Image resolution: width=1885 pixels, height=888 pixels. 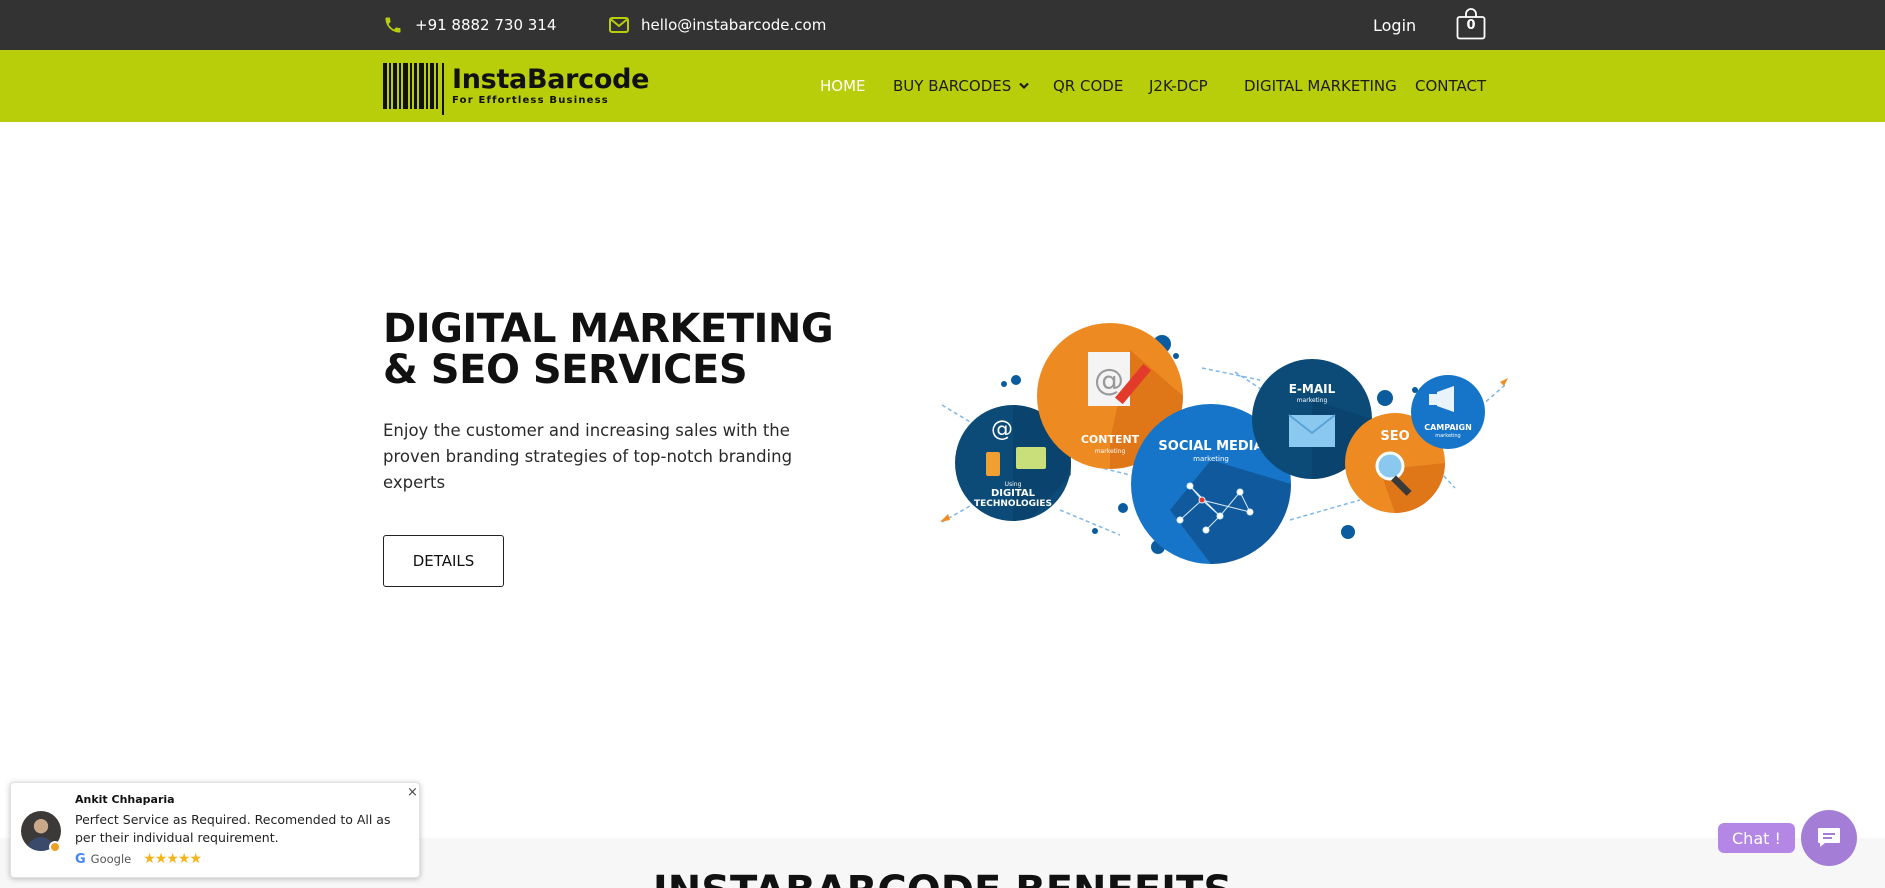 What do you see at coordinates (111, 859) in the screenshot?
I see `review-source-label: Google` at bounding box center [111, 859].